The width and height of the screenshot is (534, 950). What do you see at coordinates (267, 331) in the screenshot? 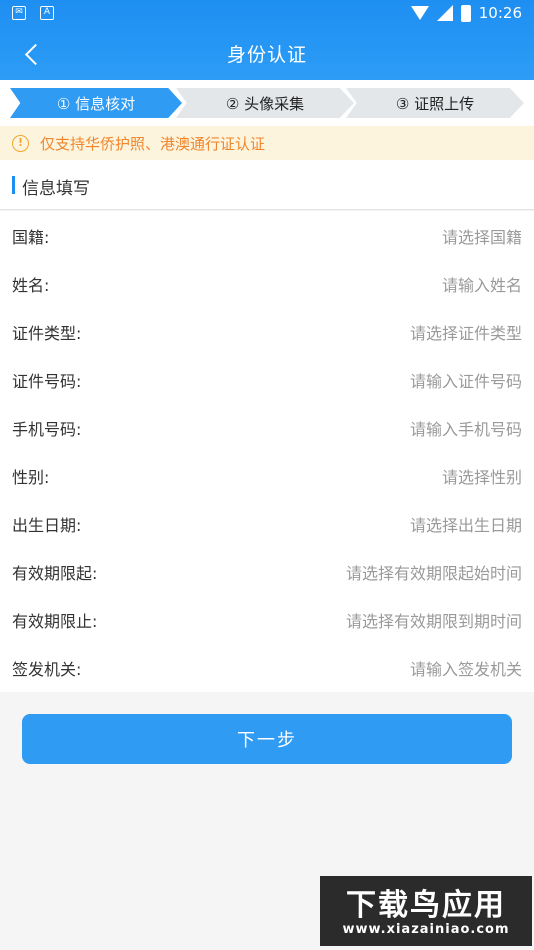
I see `form-row-id-type: 证件类型: 请选择证件类型` at bounding box center [267, 331].